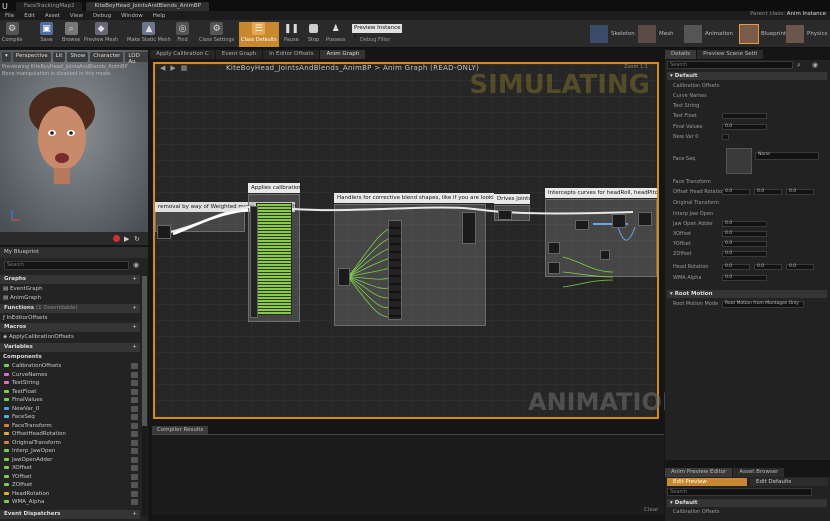 The height and width of the screenshot is (521, 830). What do you see at coordinates (49, 6) in the screenshot?
I see `document-tab-facetrackingmap: FaceTrackingMap2` at bounding box center [49, 6].